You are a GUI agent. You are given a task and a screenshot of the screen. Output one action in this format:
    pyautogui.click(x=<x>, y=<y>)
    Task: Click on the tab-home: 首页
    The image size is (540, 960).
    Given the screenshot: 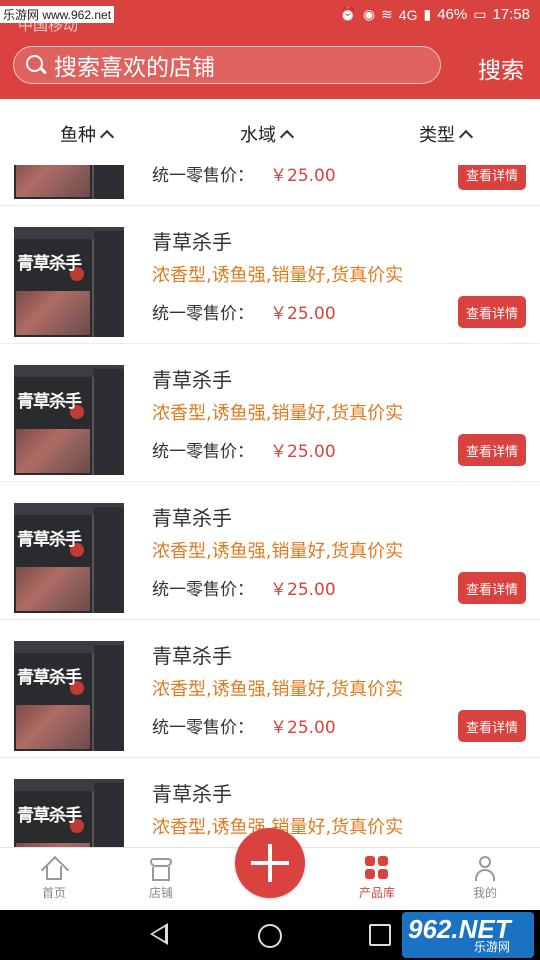 What is the action you would take?
    pyautogui.click(x=54, y=877)
    